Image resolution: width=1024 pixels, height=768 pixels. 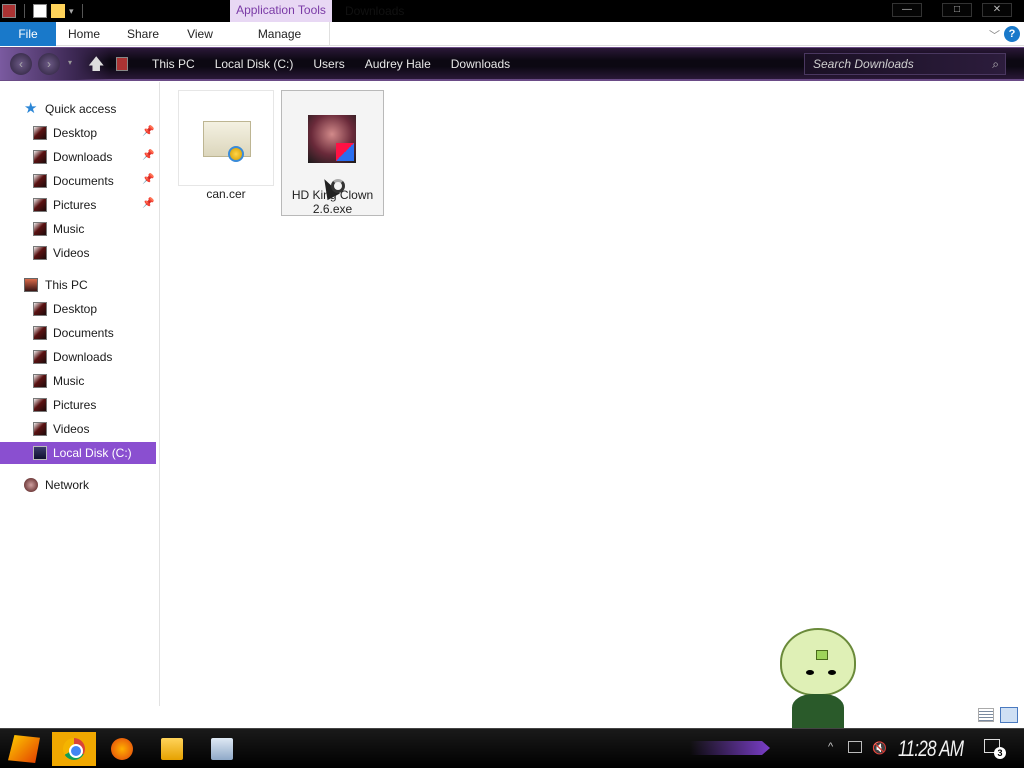 I want to click on sidebar-item-pc-pictures: Pictures, so click(x=78, y=405).